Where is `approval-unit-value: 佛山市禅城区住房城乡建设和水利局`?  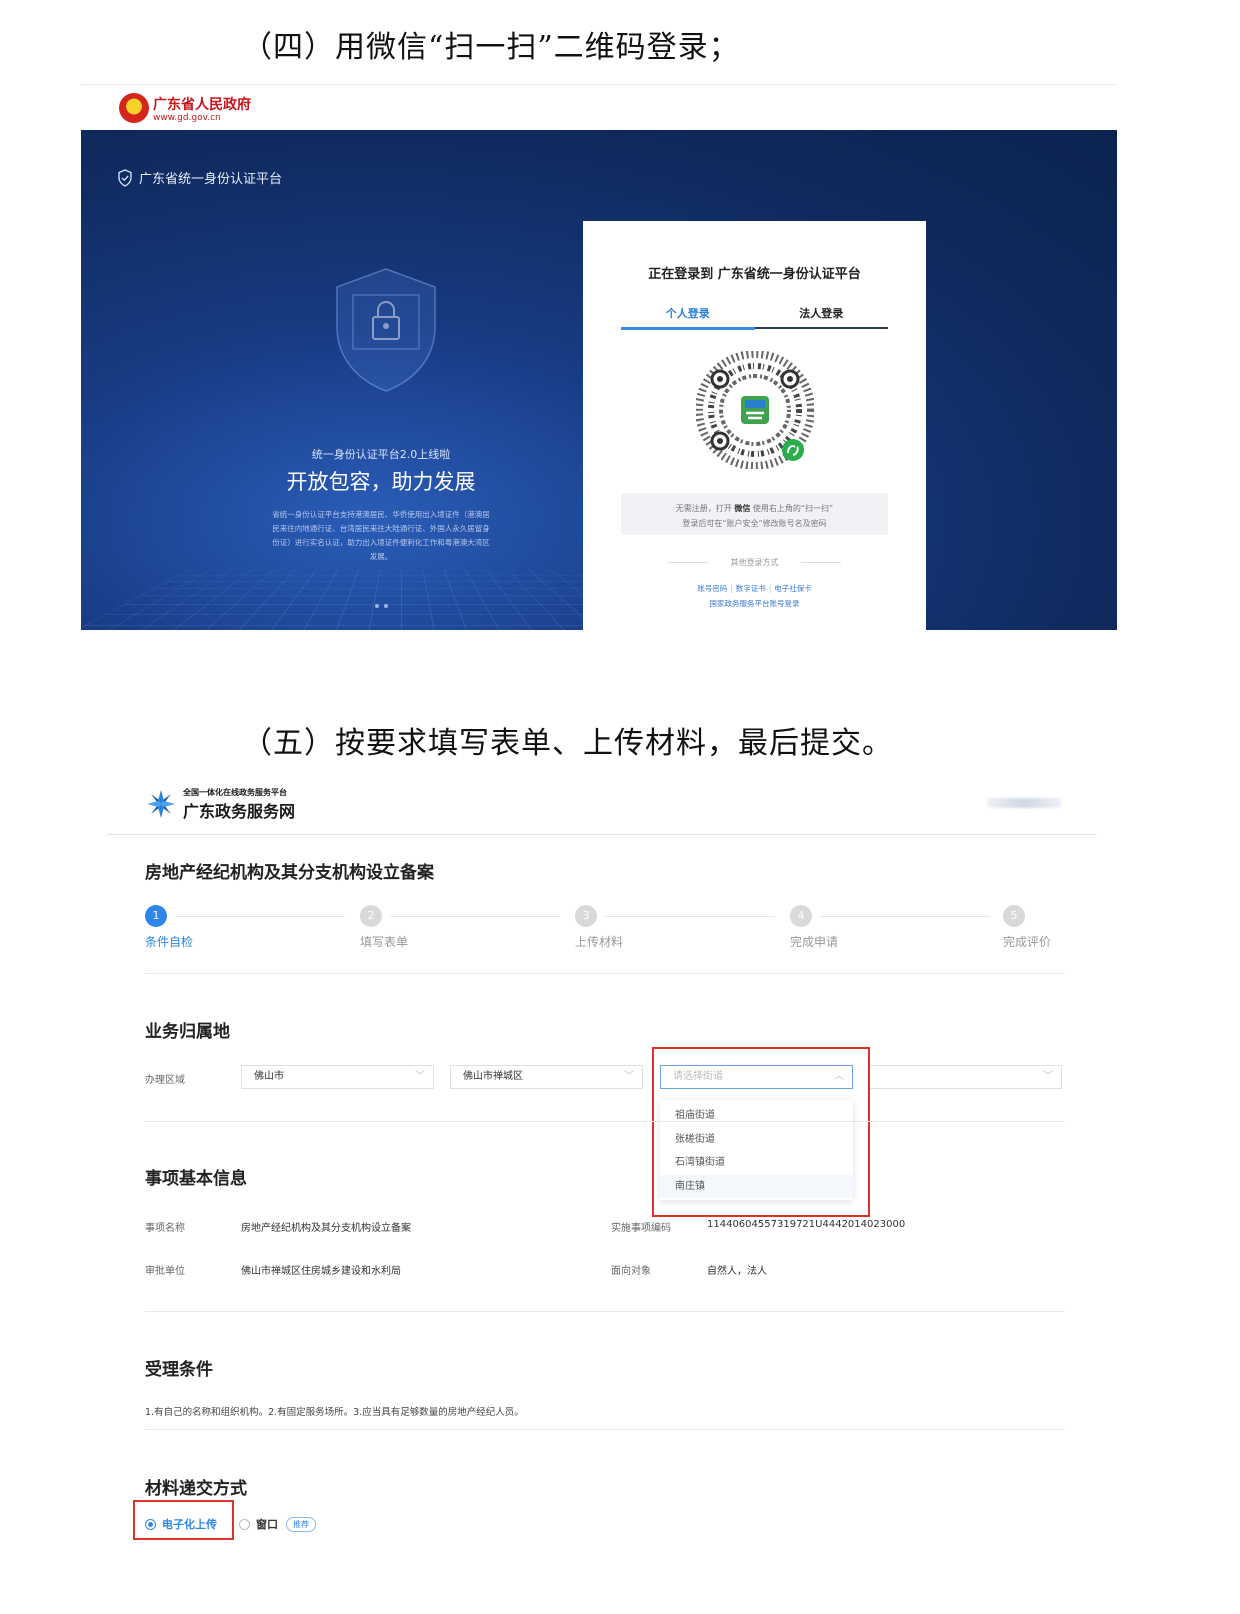
approval-unit-value: 佛山市禅城区住房城乡建设和水利局 is located at coordinates (321, 1271).